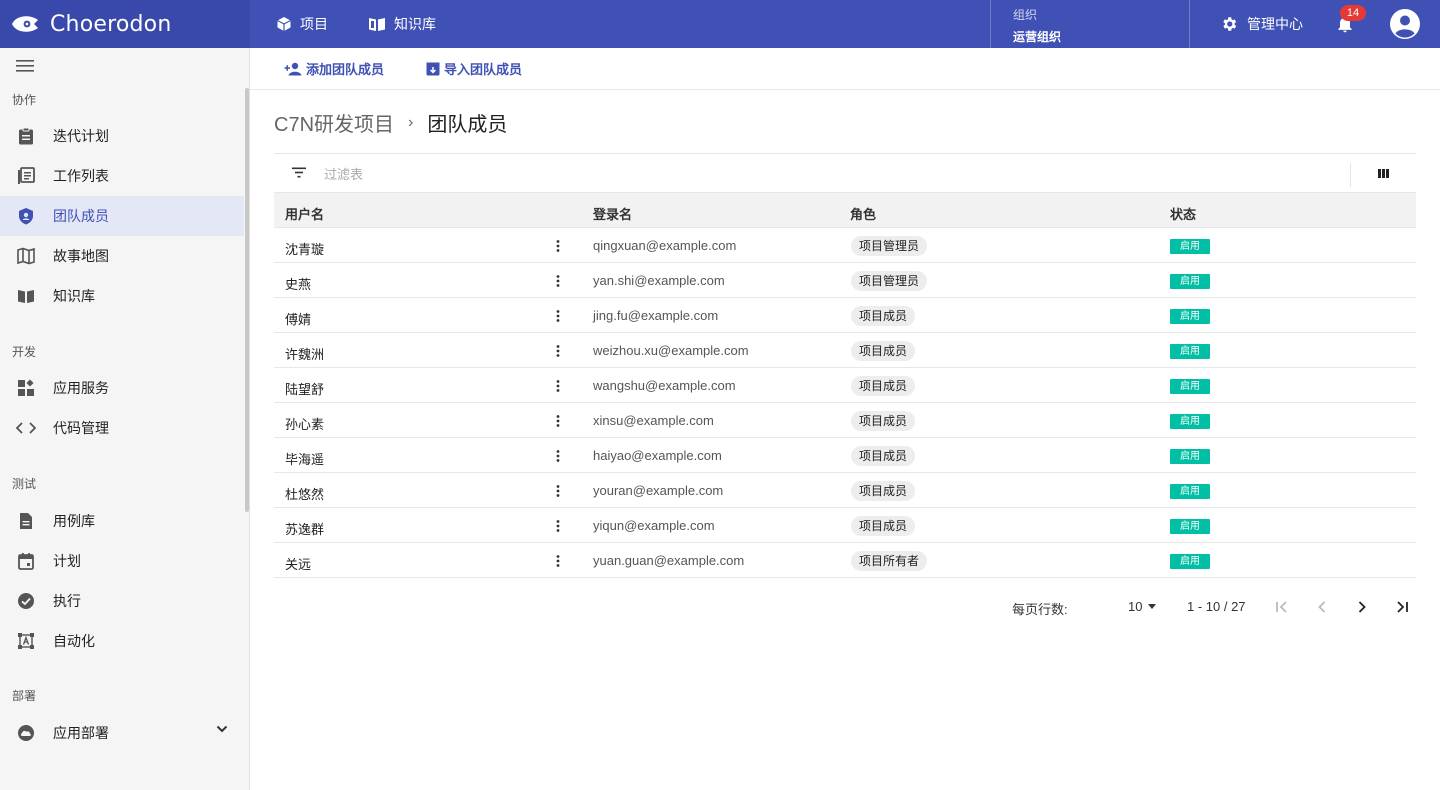  What do you see at coordinates (433, 68) in the screenshot?
I see `archive-icon` at bounding box center [433, 68].